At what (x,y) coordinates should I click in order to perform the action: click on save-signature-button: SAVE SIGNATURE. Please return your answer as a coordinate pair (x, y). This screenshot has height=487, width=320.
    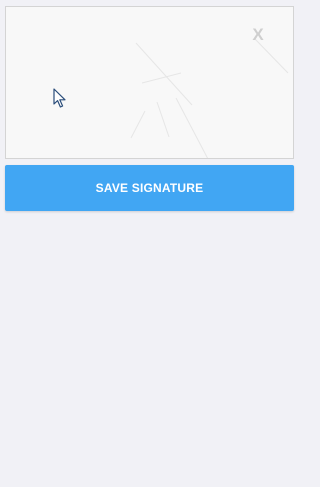
    Looking at the image, I should click on (149, 188).